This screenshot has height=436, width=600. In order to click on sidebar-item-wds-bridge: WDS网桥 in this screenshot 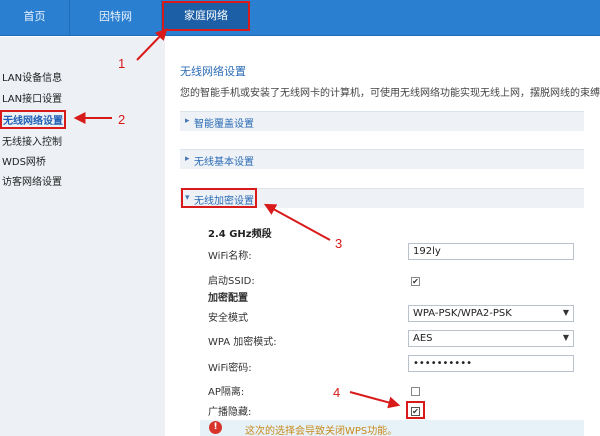, I will do `click(24, 160)`.